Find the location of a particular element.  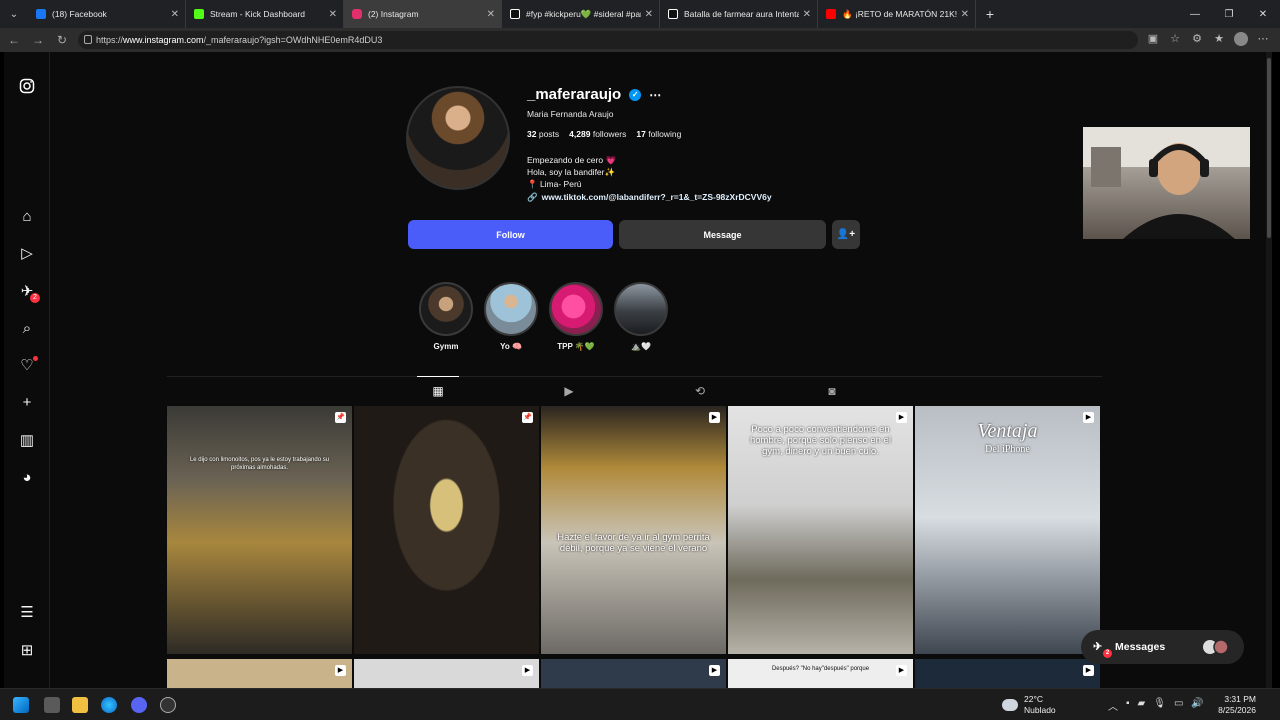

minimize-icon: — is located at coordinates (1195, 14).